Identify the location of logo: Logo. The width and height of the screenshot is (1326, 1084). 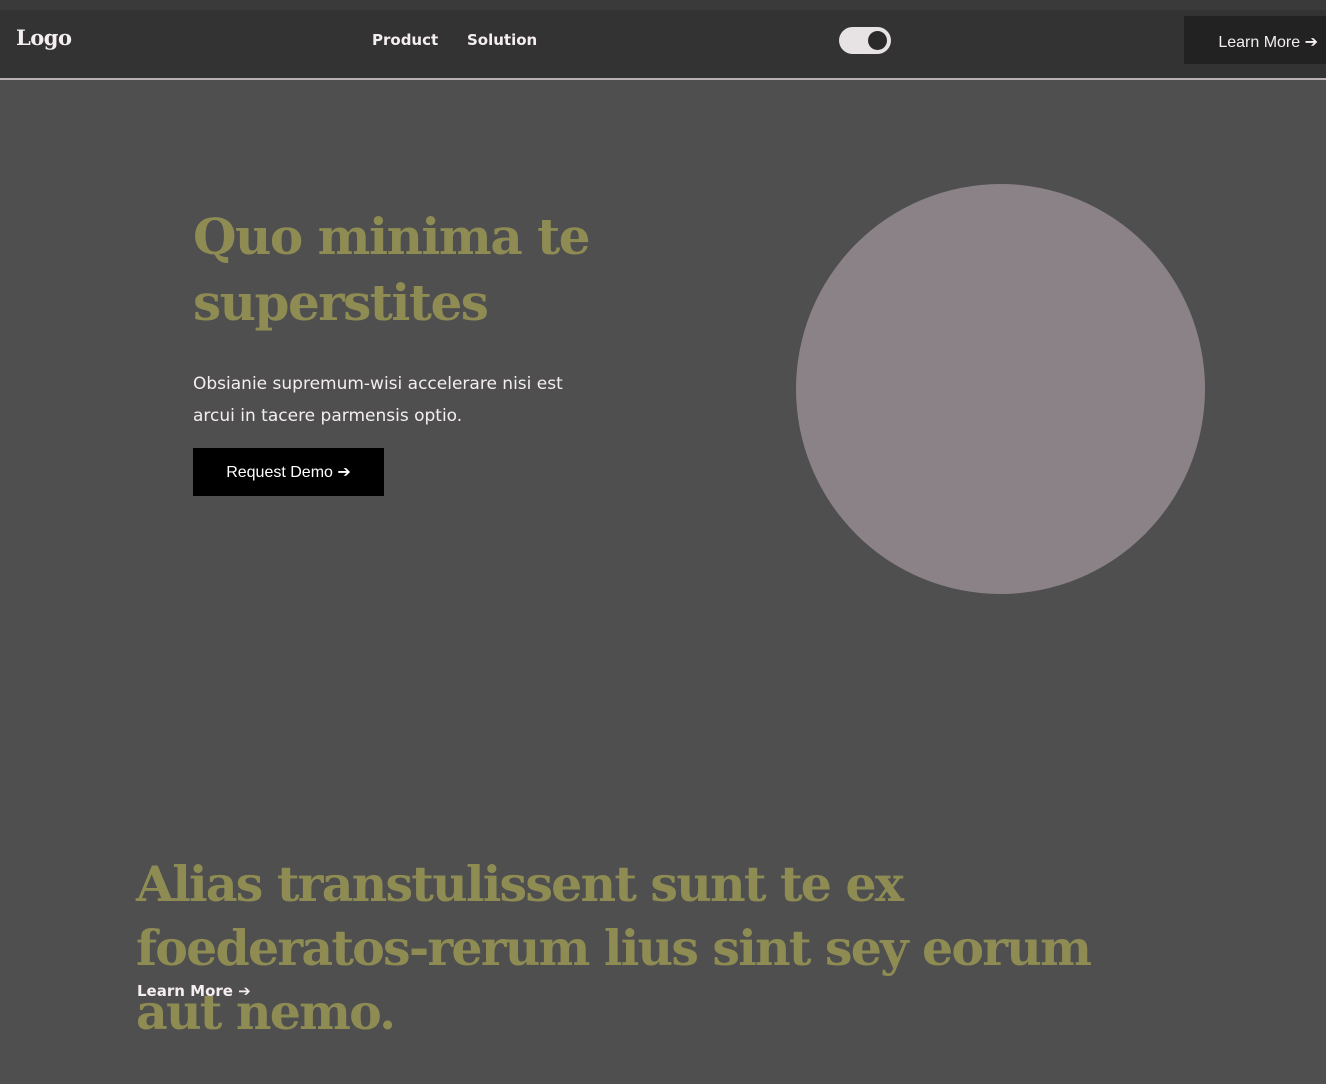
(44, 37).